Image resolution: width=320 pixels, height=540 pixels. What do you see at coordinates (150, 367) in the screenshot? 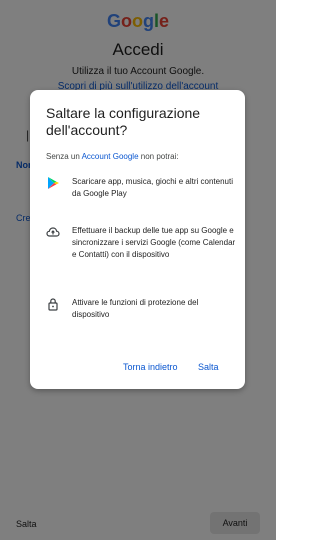
I see `back-button: Torna indietro` at bounding box center [150, 367].